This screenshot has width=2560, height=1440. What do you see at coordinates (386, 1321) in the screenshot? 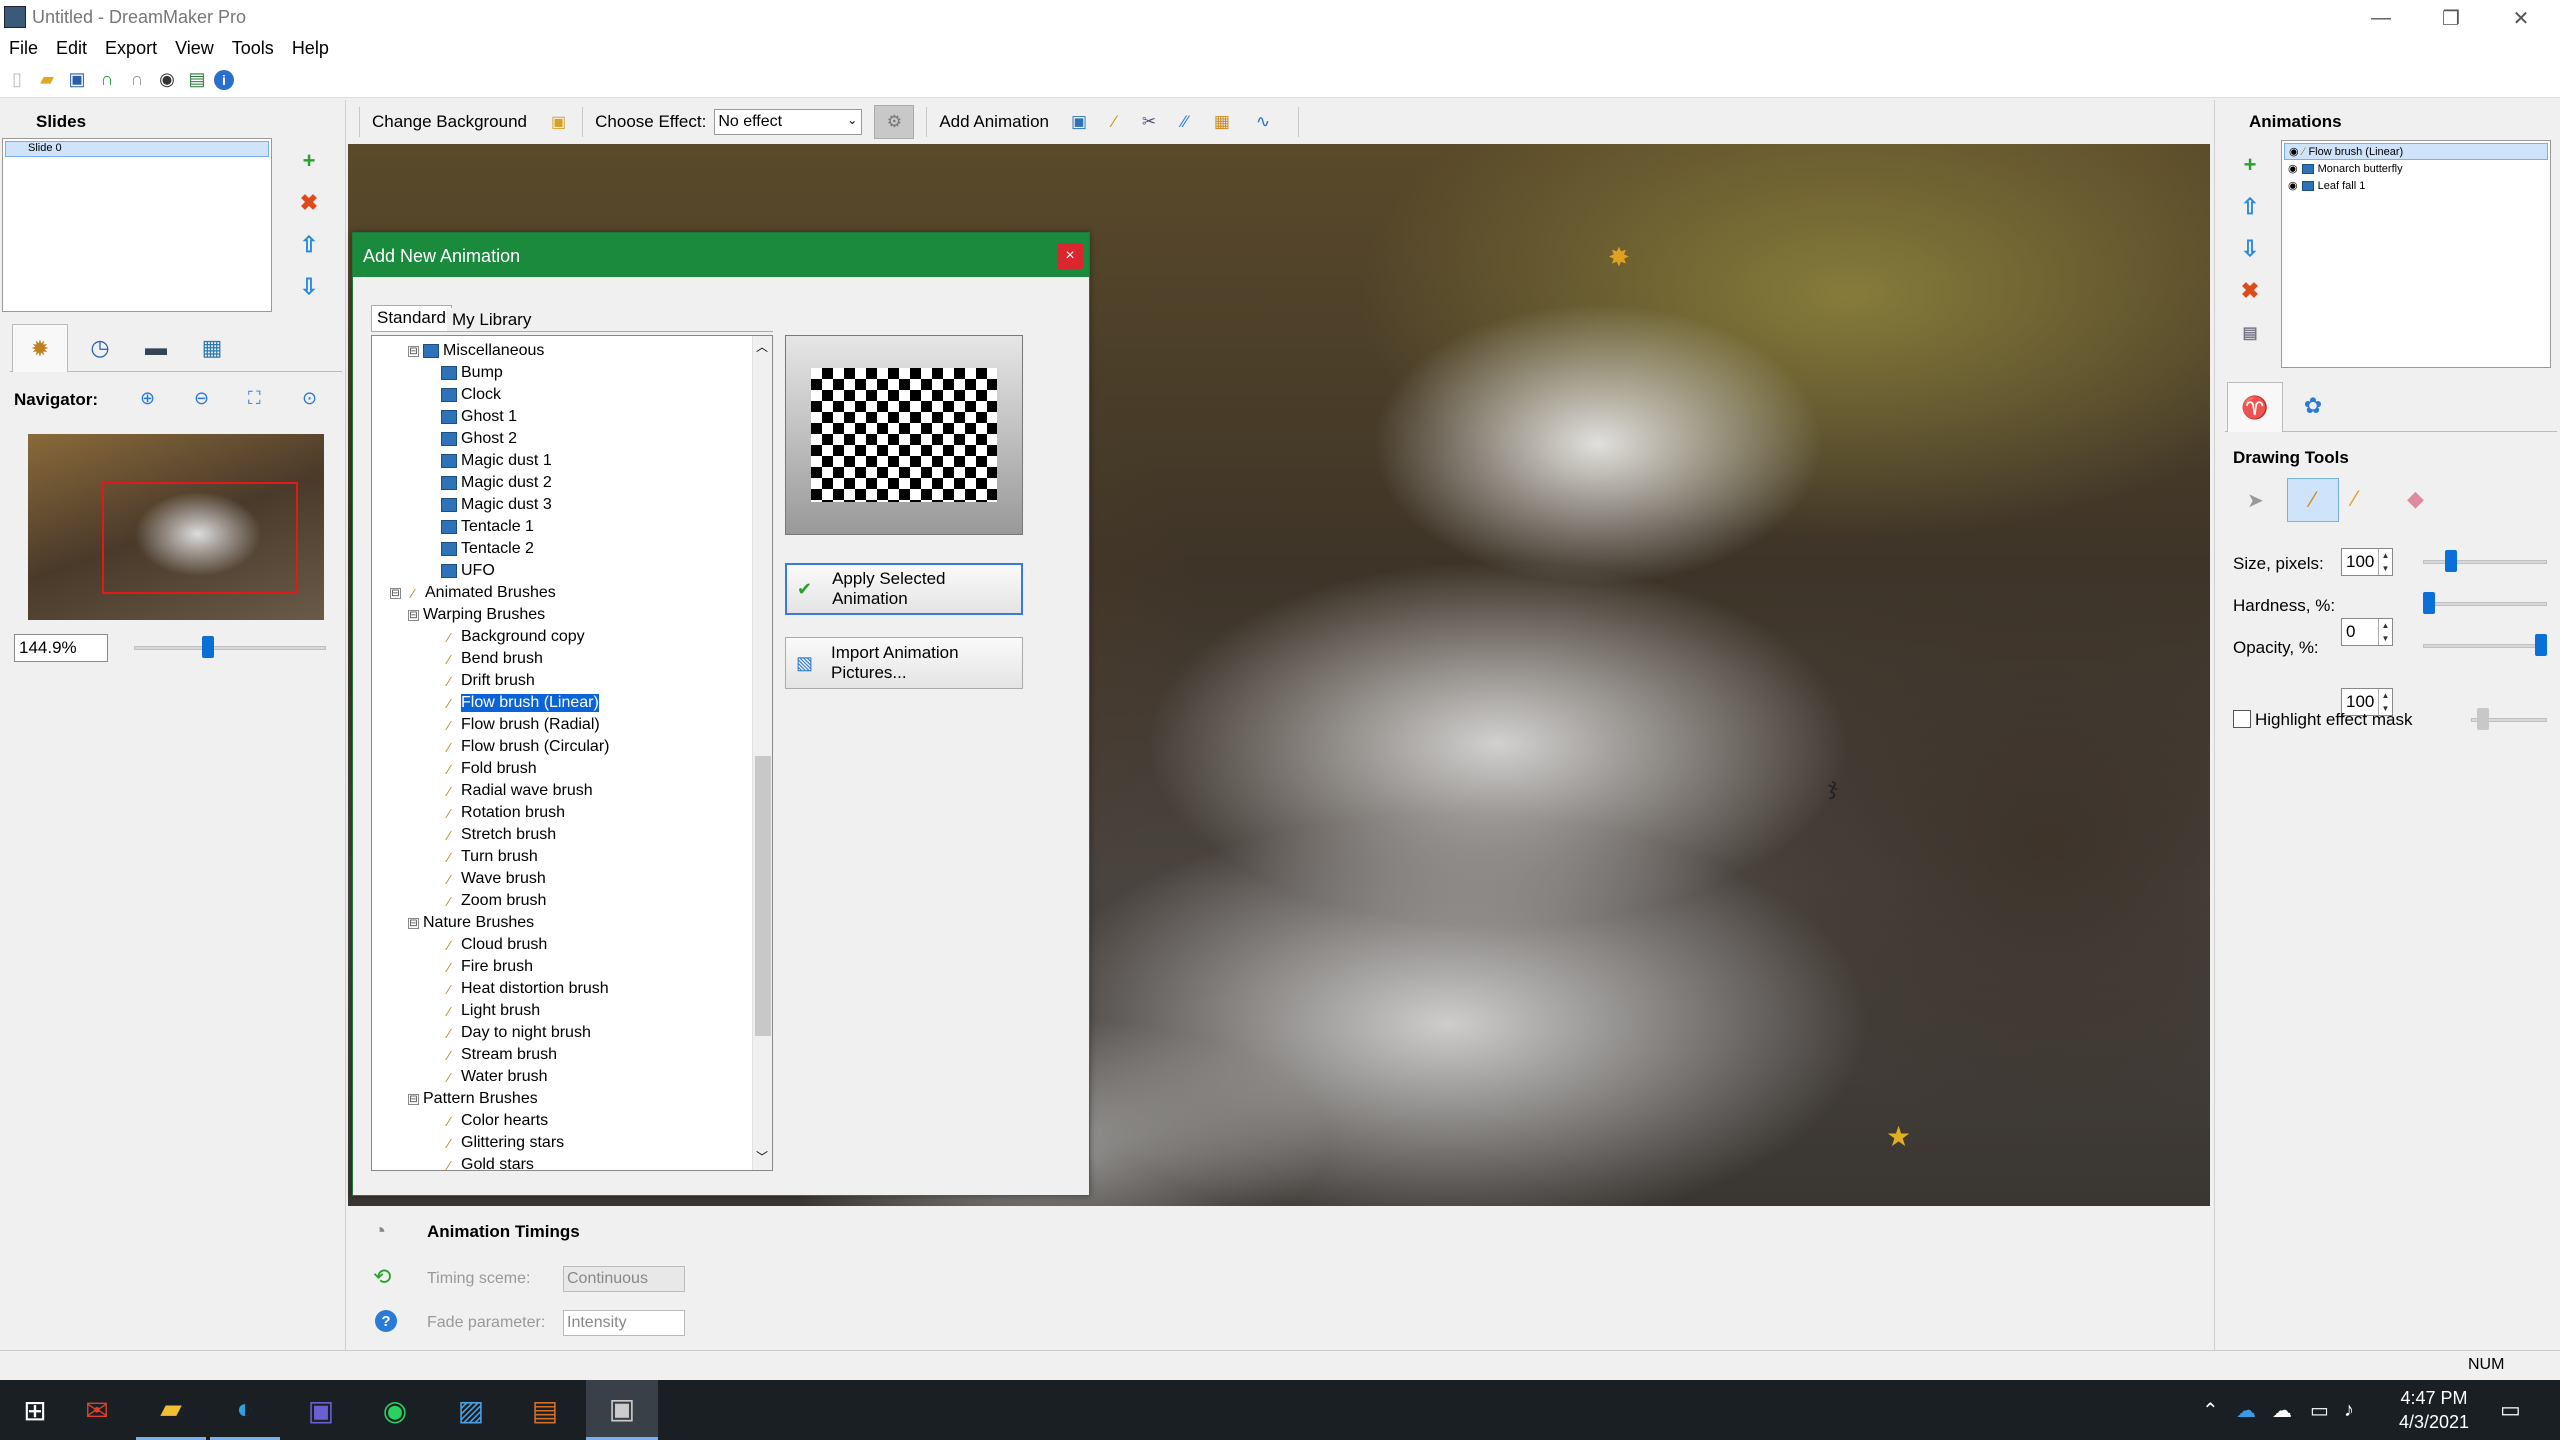
I see `help-icon: ?` at bounding box center [386, 1321].